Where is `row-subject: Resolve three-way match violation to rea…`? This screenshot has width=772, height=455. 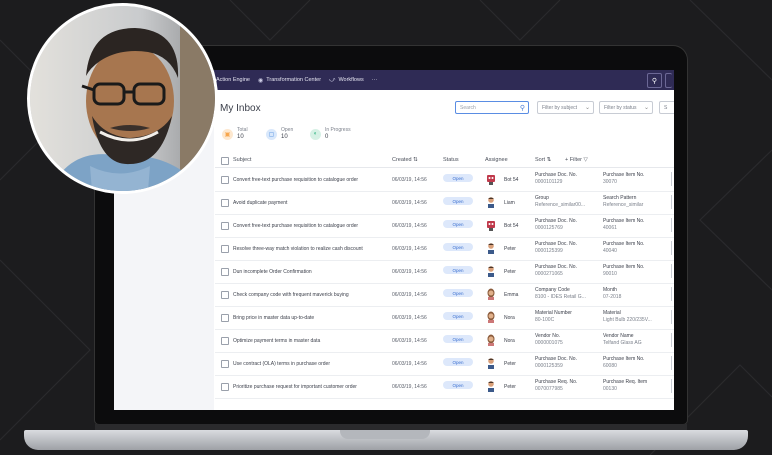
row-subject: Resolve three-way match violation to rea… is located at coordinates (298, 249).